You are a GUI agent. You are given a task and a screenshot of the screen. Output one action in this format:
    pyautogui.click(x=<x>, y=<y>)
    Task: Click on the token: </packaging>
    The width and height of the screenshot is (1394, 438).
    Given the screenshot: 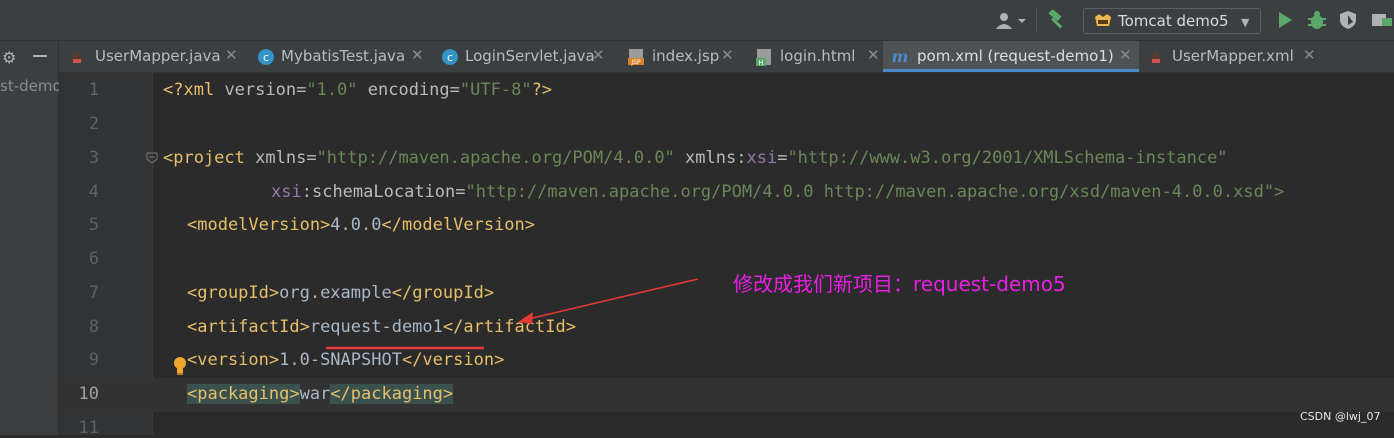 What is the action you would take?
    pyautogui.click(x=392, y=394)
    